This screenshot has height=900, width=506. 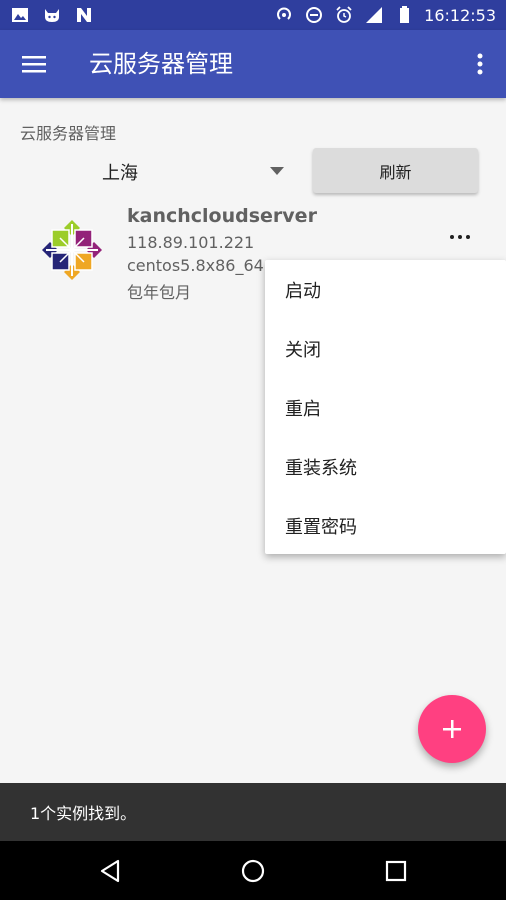 What do you see at coordinates (222, 216) in the screenshot?
I see `server-name: kanchcloudserver` at bounding box center [222, 216].